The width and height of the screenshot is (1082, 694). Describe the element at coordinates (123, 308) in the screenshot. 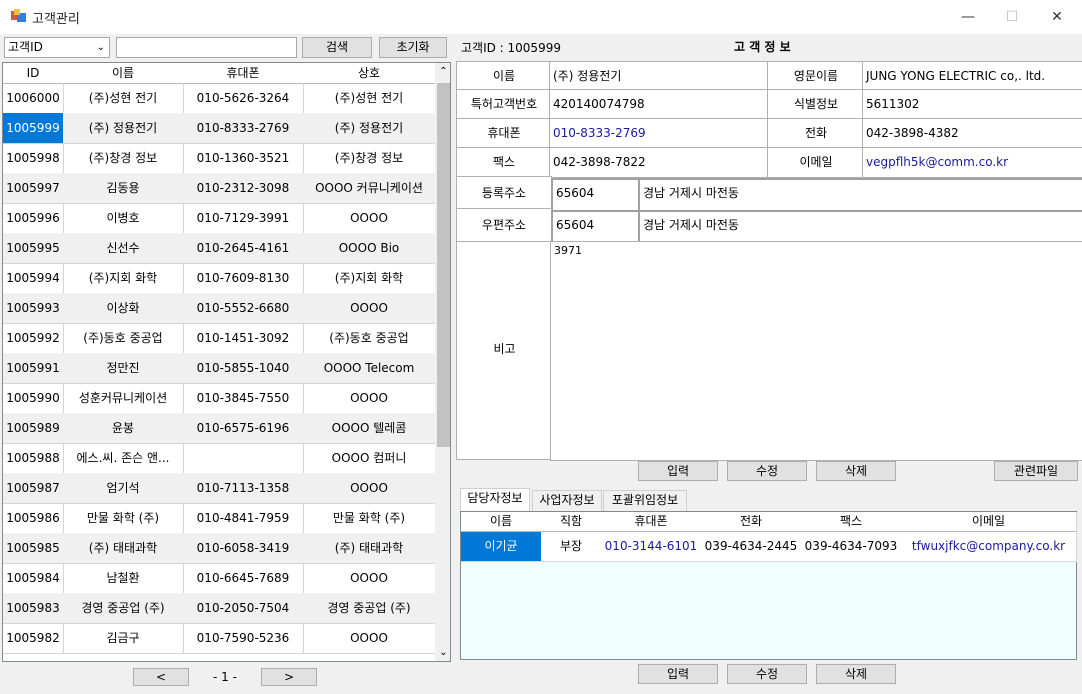

I see `row-cell-name: 이상화` at that location.